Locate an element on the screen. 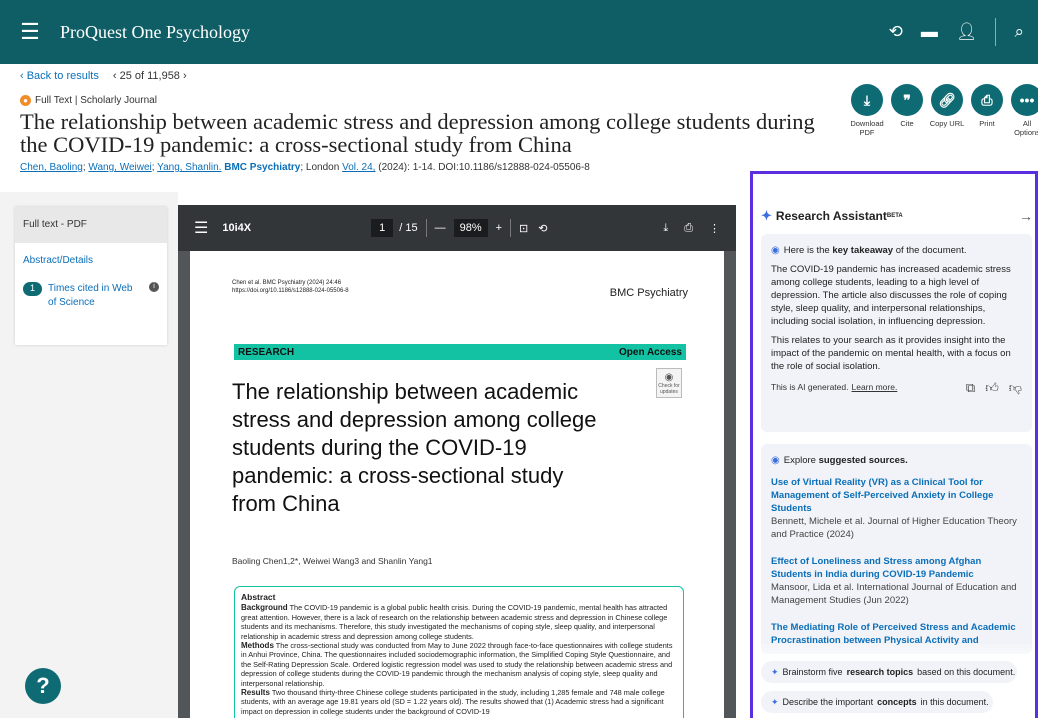 This screenshot has height=718, width=1038. all-options-button: ••• All Options is located at coordinates (1024, 110).